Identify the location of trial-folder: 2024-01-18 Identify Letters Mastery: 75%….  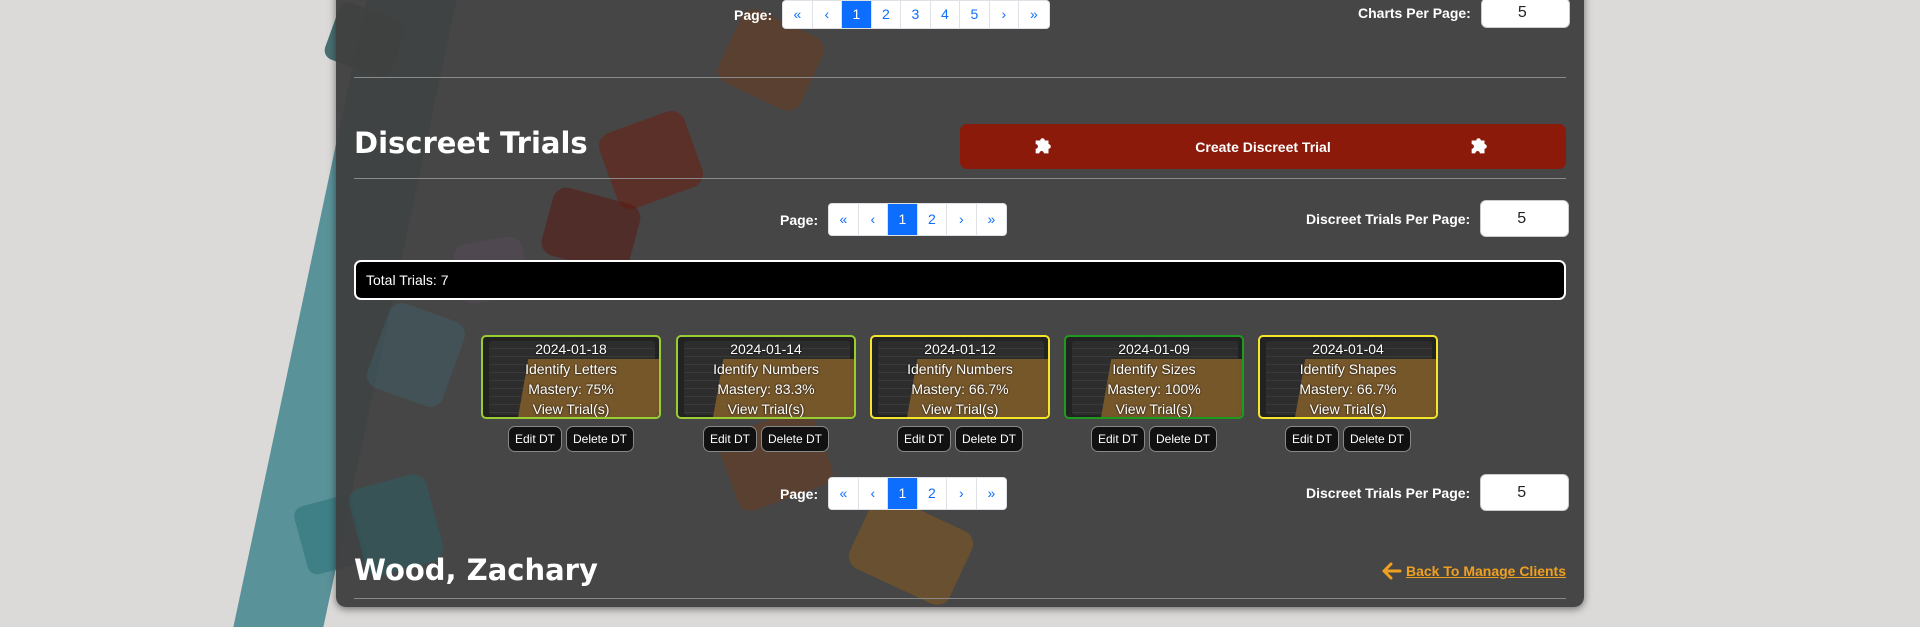
(571, 377).